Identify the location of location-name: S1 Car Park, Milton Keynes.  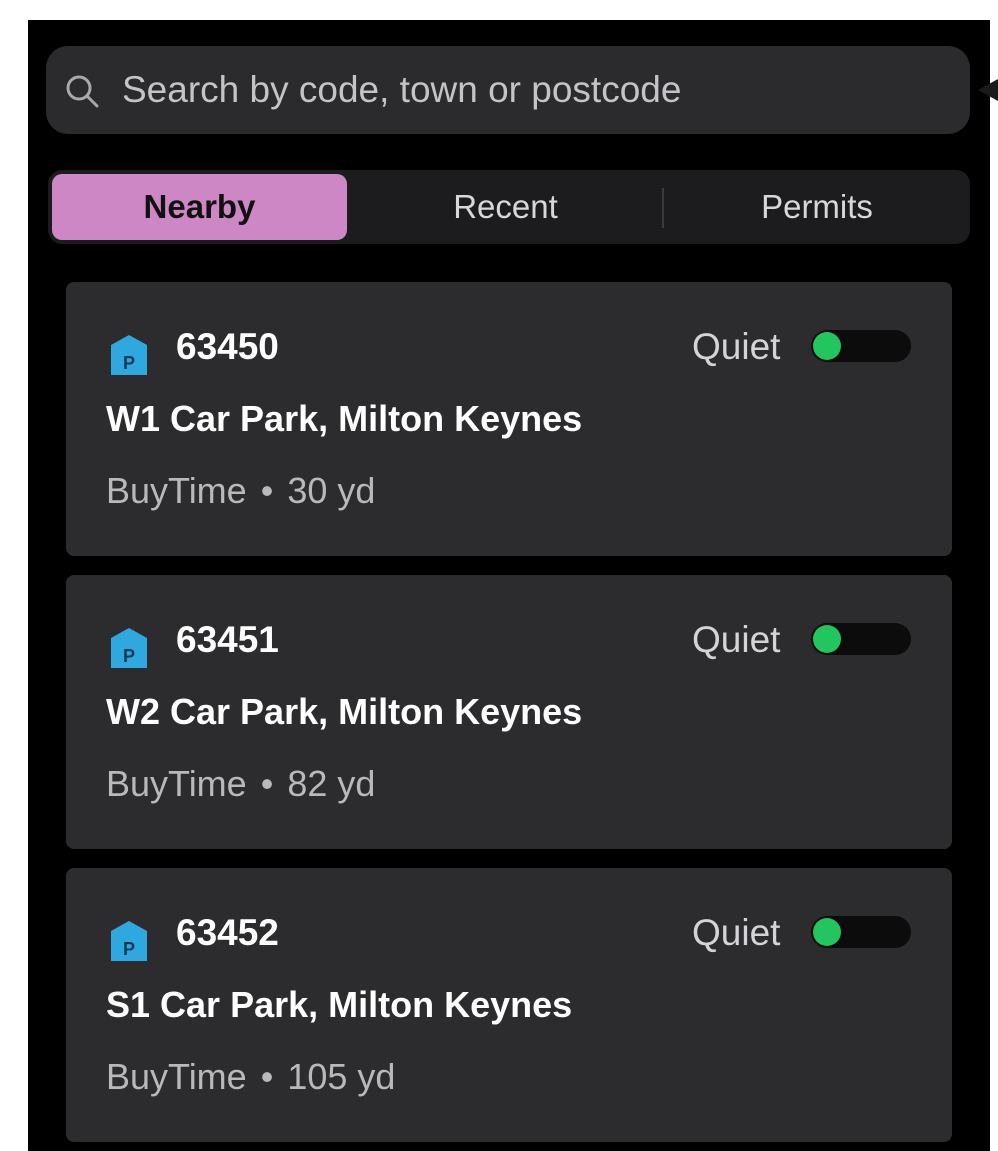
(339, 1004).